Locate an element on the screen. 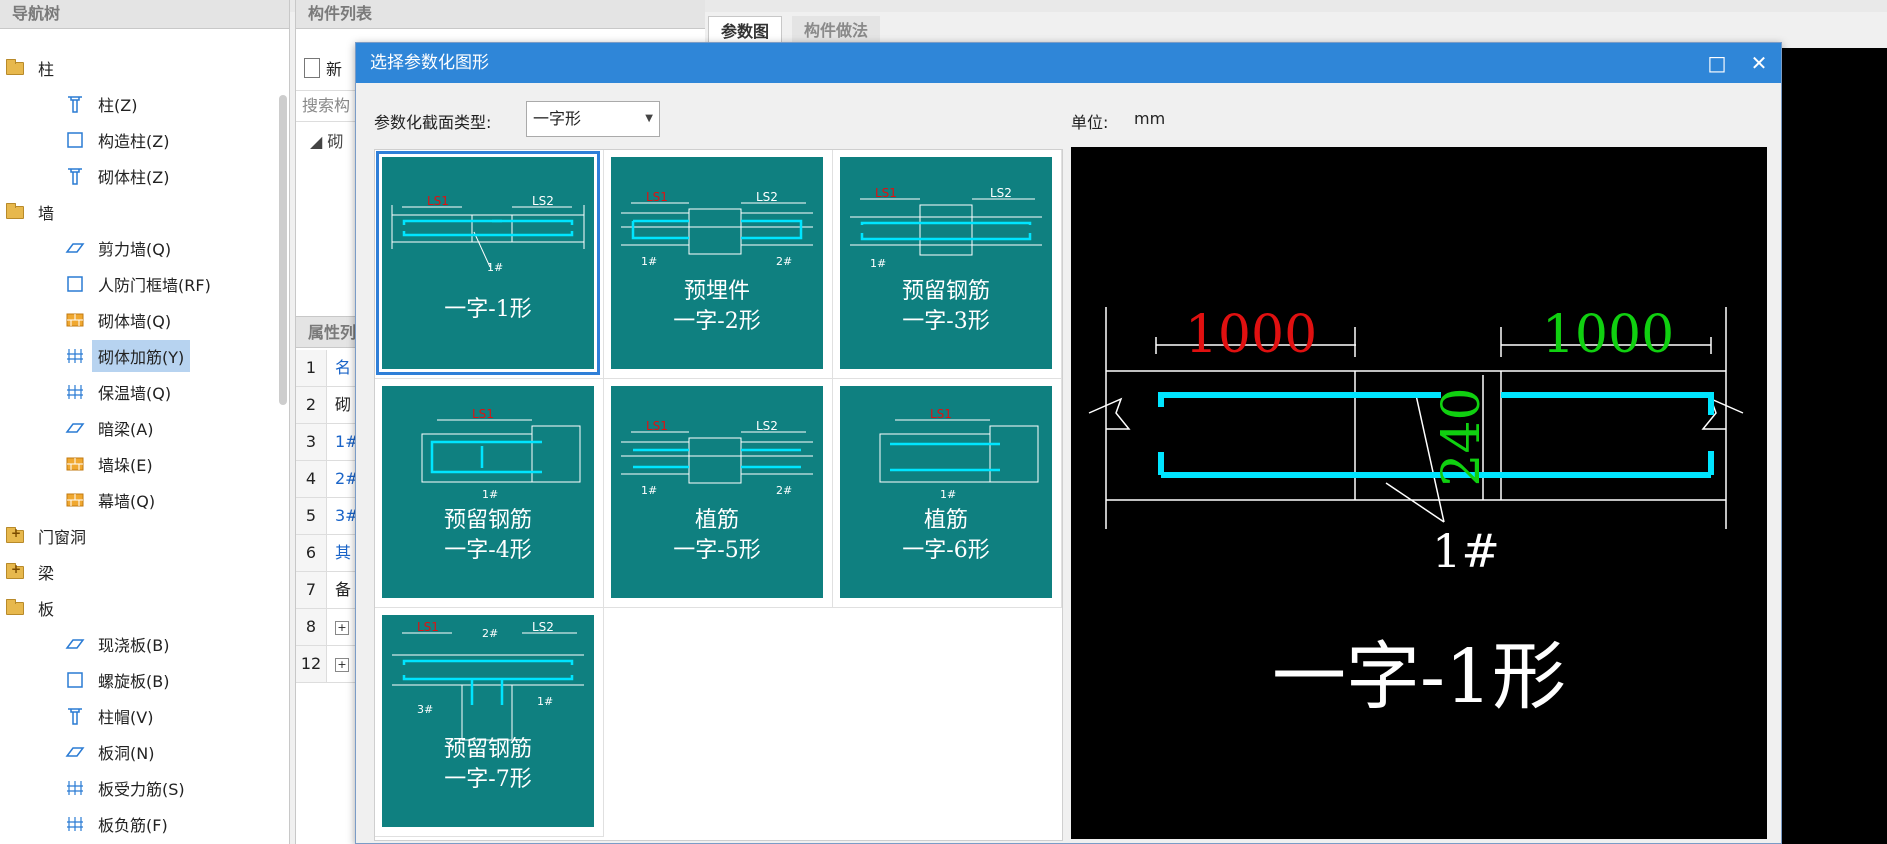 The height and width of the screenshot is (844, 1887). shape-name: 一字-2形 is located at coordinates (717, 321).